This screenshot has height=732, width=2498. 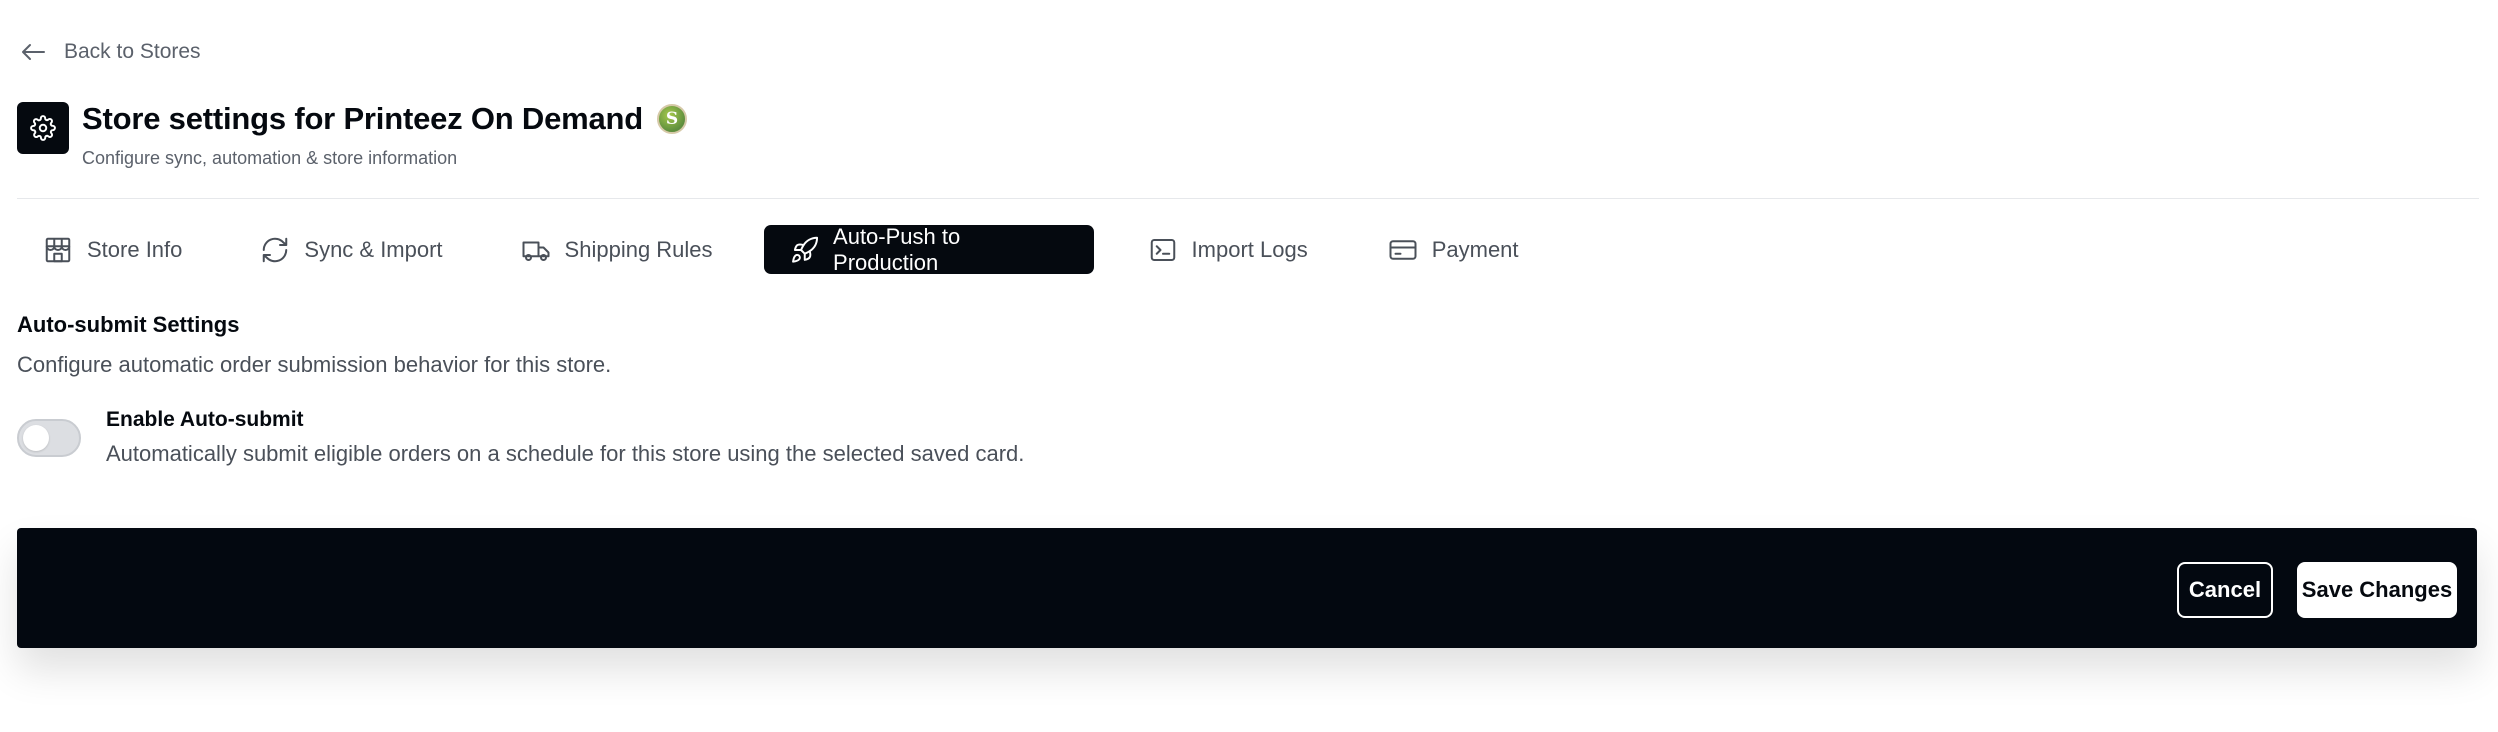 What do you see at coordinates (1403, 249) in the screenshot?
I see `credit-card-icon` at bounding box center [1403, 249].